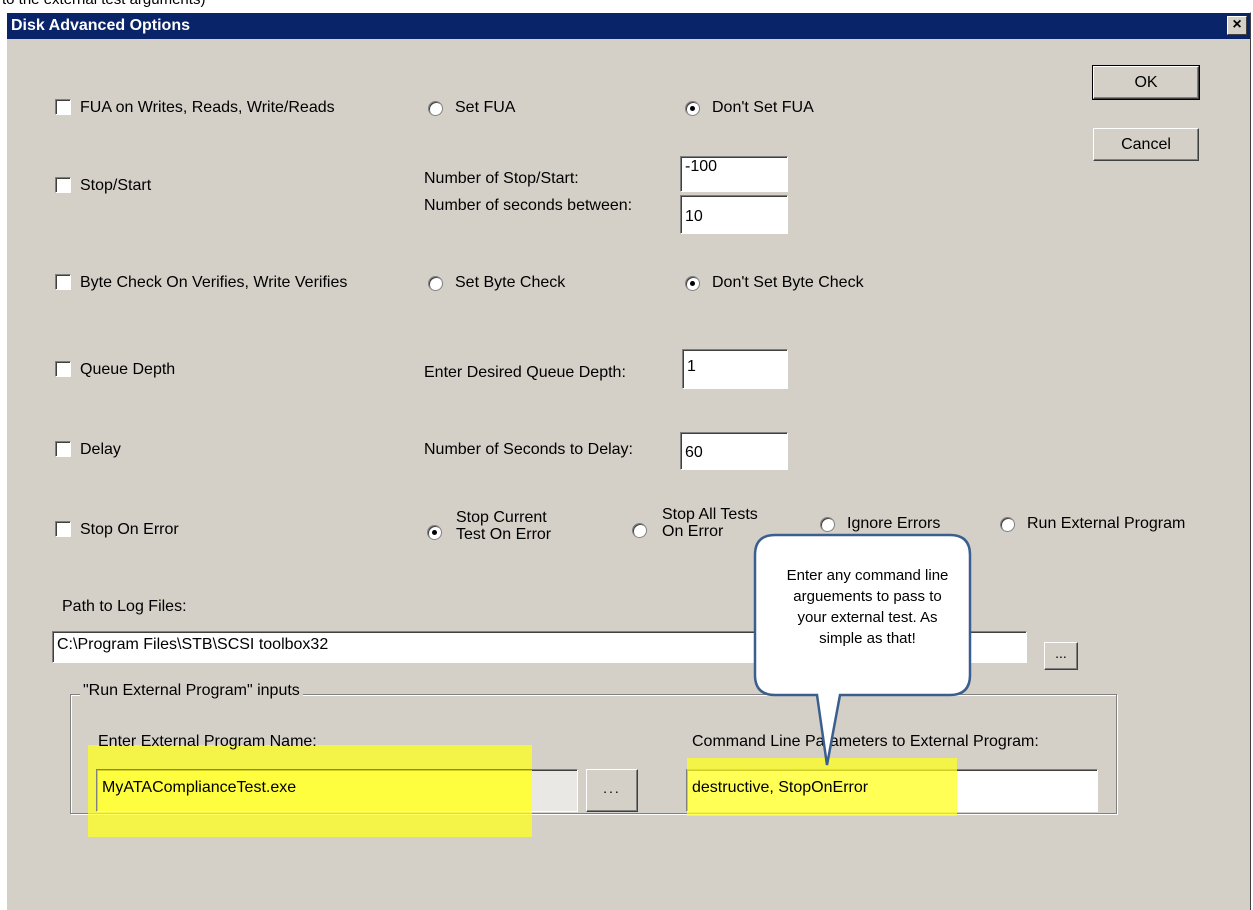 This screenshot has height=910, width=1253. Describe the element at coordinates (525, 372) in the screenshot. I see `queue-depth-prompt: Enter Desired Queue Depth:` at that location.